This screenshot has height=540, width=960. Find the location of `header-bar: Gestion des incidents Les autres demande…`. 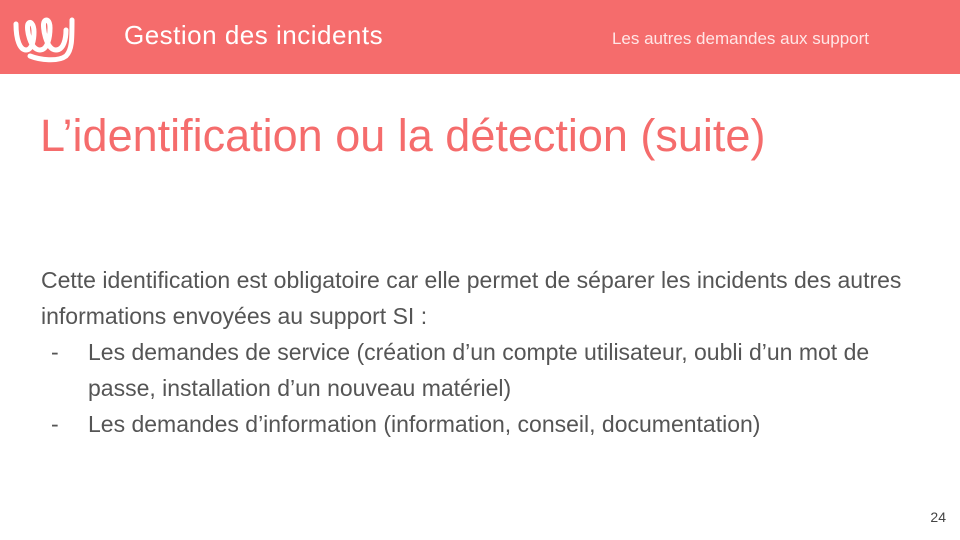

header-bar: Gestion des incidents Les autres demande… is located at coordinates (480, 37).